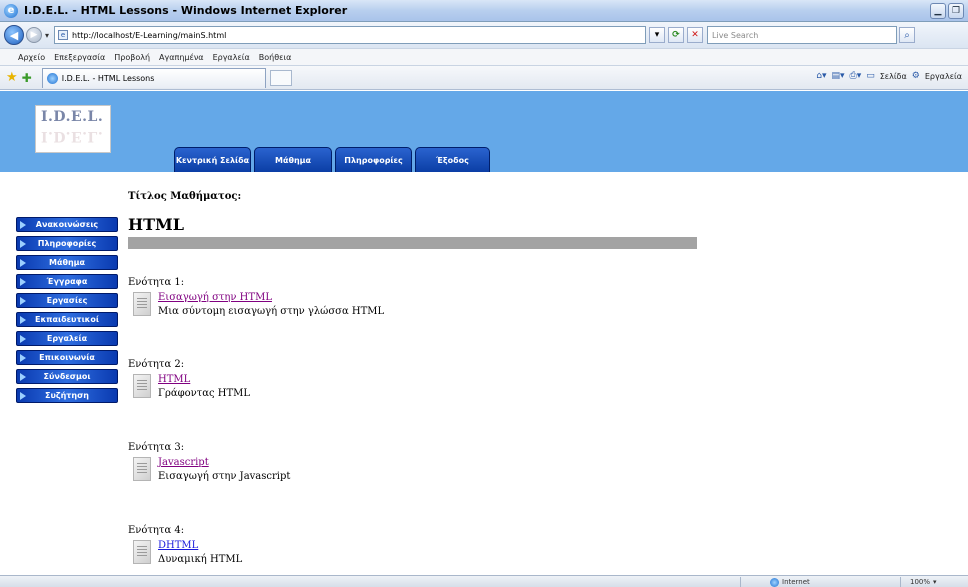 This screenshot has width=968, height=587. What do you see at coordinates (802, 35) in the screenshot?
I see `search-input: Live Search` at bounding box center [802, 35].